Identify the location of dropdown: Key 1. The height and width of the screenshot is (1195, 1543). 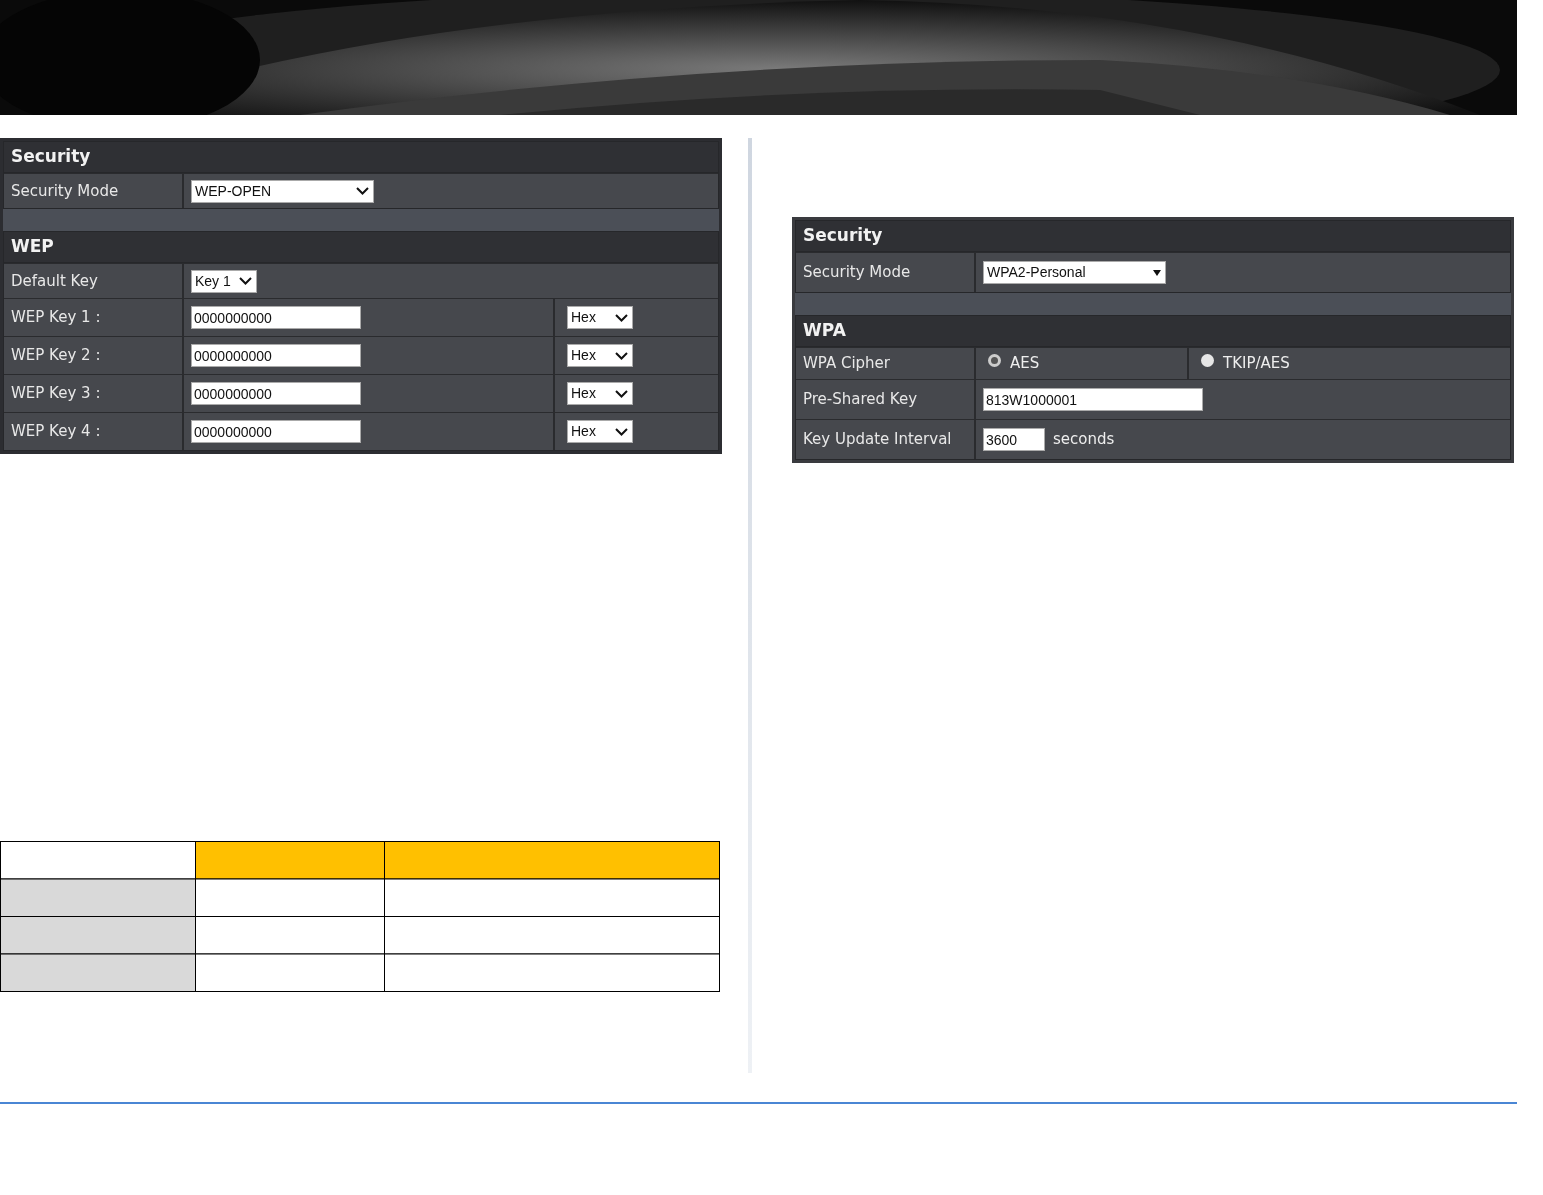
(224, 281).